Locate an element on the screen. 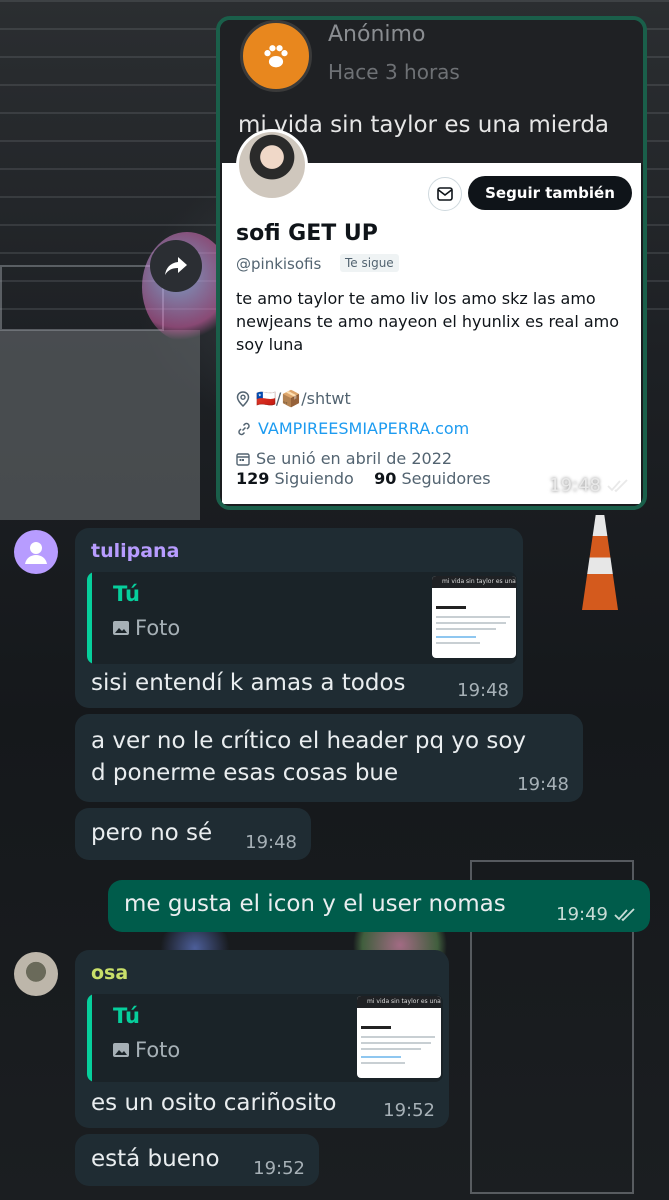  sender-name: osa is located at coordinates (110, 973).